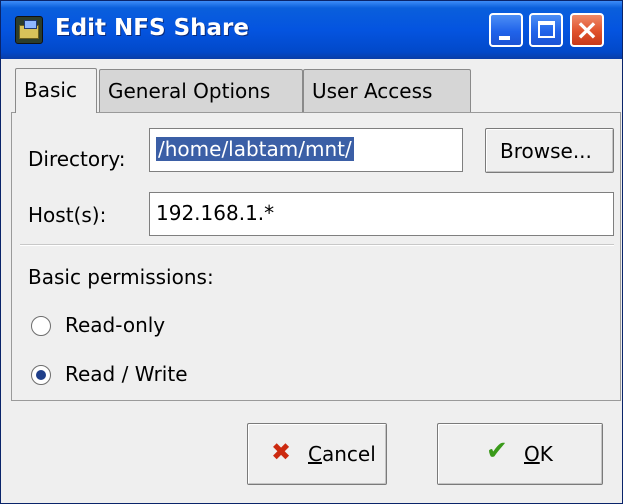 Image resolution: width=623 pixels, height=504 pixels. Describe the element at coordinates (30, 24) in the screenshot. I see `computer-shape` at that location.